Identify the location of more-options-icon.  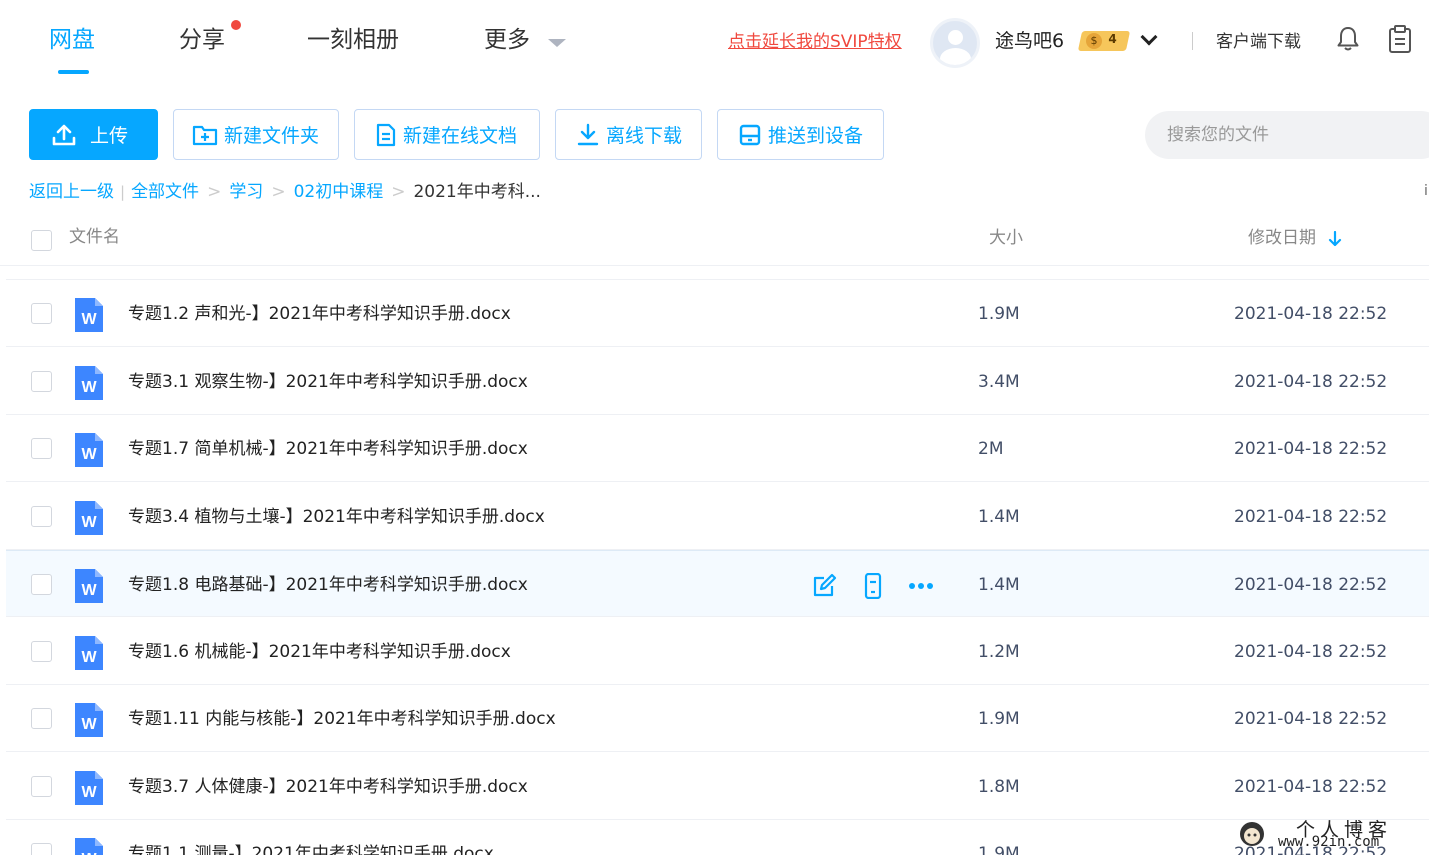
(921, 586).